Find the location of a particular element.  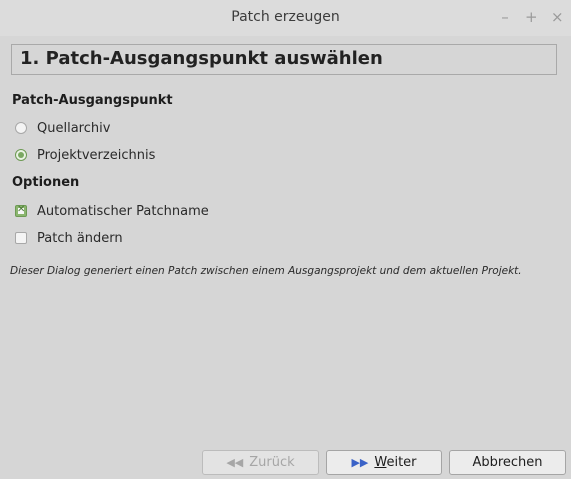

back-button: ◀◀ Zurück is located at coordinates (260, 462).